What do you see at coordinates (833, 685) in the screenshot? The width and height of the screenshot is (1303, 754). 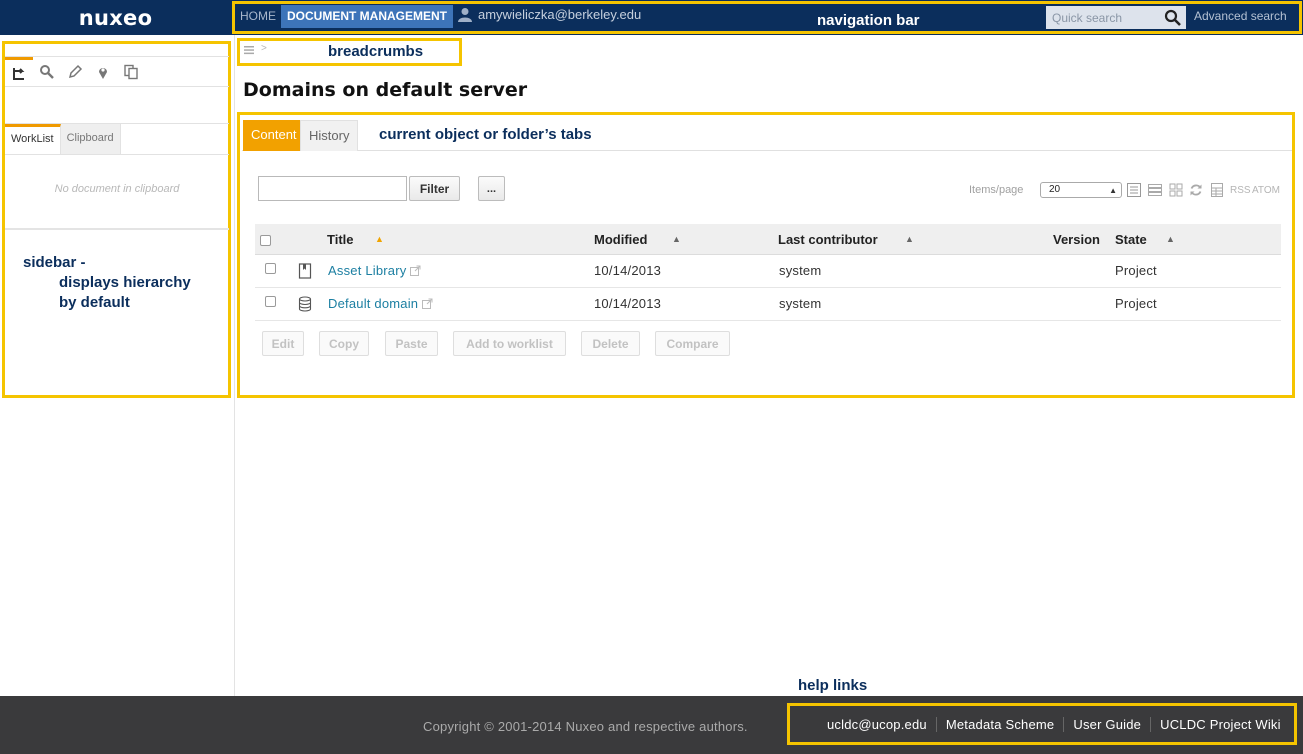 I see `help-links-annotation: help links` at bounding box center [833, 685].